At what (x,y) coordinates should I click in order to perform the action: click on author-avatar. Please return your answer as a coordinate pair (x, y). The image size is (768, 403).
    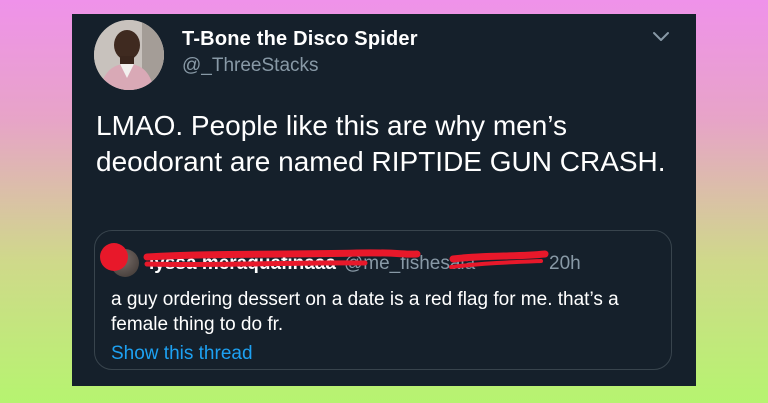
    Looking at the image, I should click on (129, 55).